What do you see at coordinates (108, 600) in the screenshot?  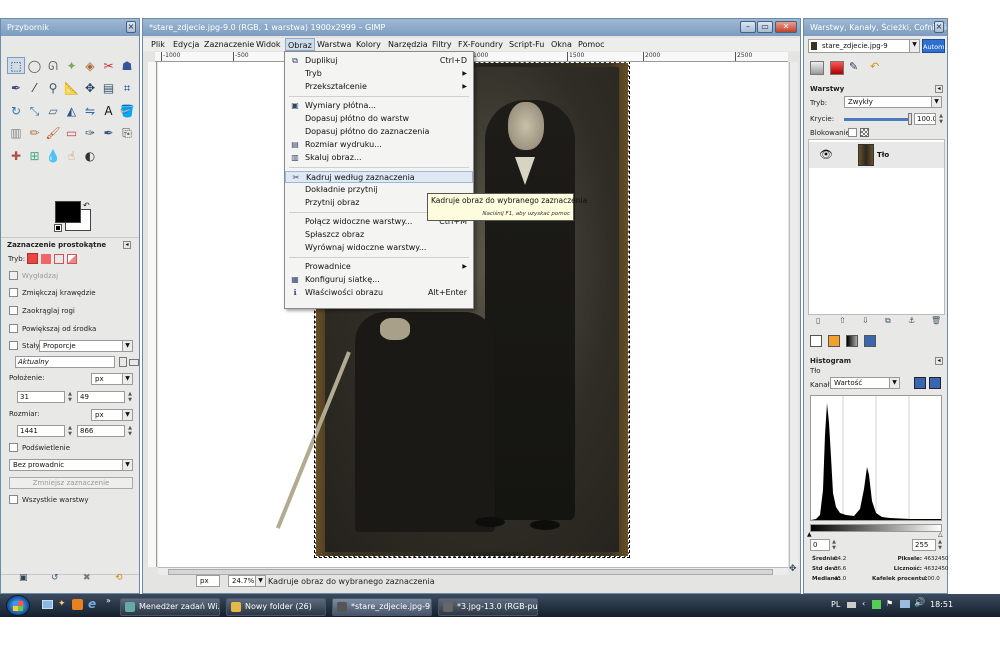 I see `more-quicklaunch-icon: »` at bounding box center [108, 600].